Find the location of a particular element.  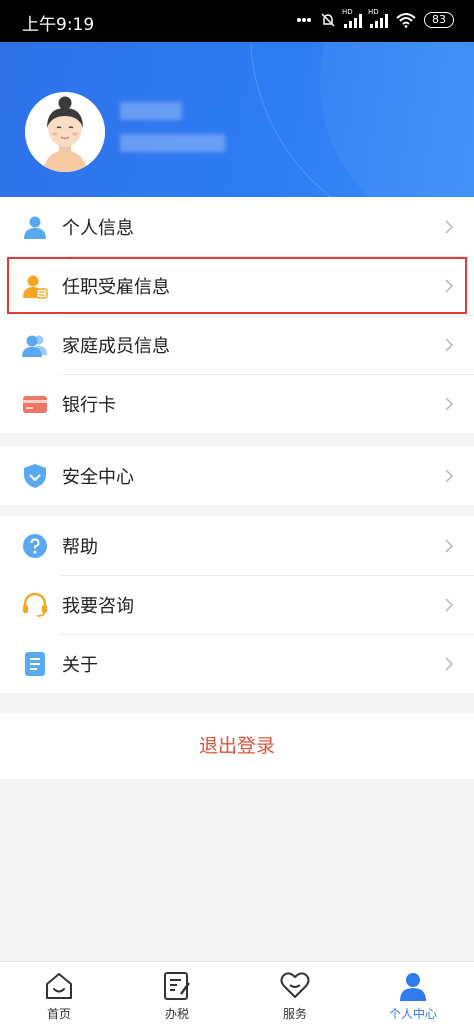

tab-label: 首页 is located at coordinates (58, 1014).